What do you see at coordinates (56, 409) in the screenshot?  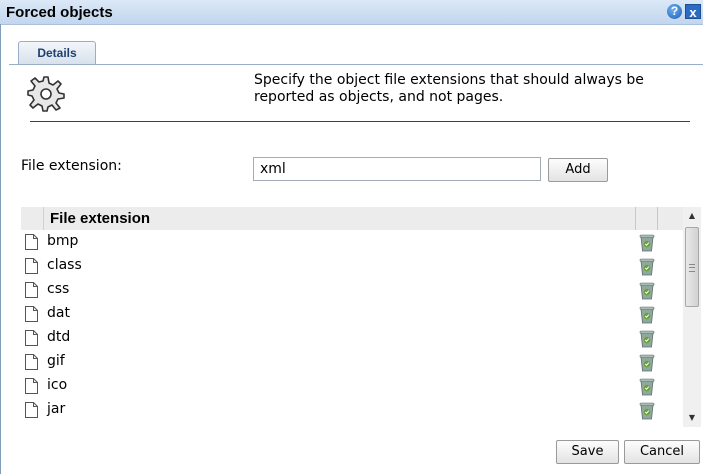 I see `file-extension-cell: jar` at bounding box center [56, 409].